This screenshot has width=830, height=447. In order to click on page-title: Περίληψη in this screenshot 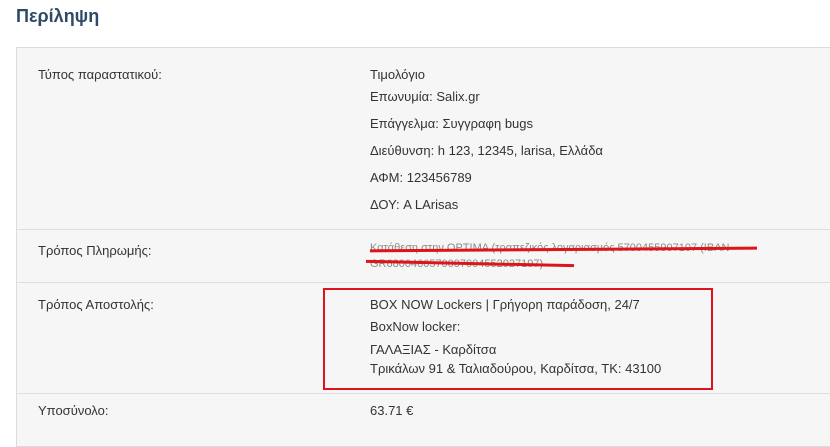, I will do `click(58, 16)`.